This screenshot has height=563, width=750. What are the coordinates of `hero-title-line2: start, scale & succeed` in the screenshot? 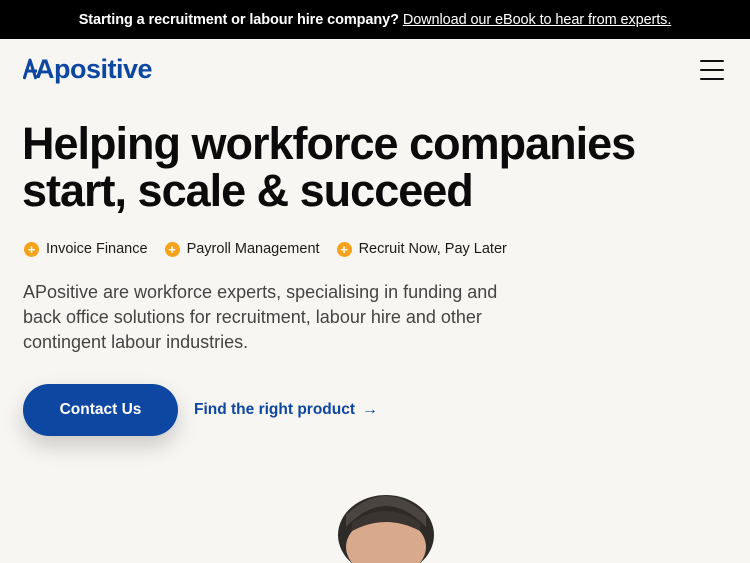 It's located at (248, 190).